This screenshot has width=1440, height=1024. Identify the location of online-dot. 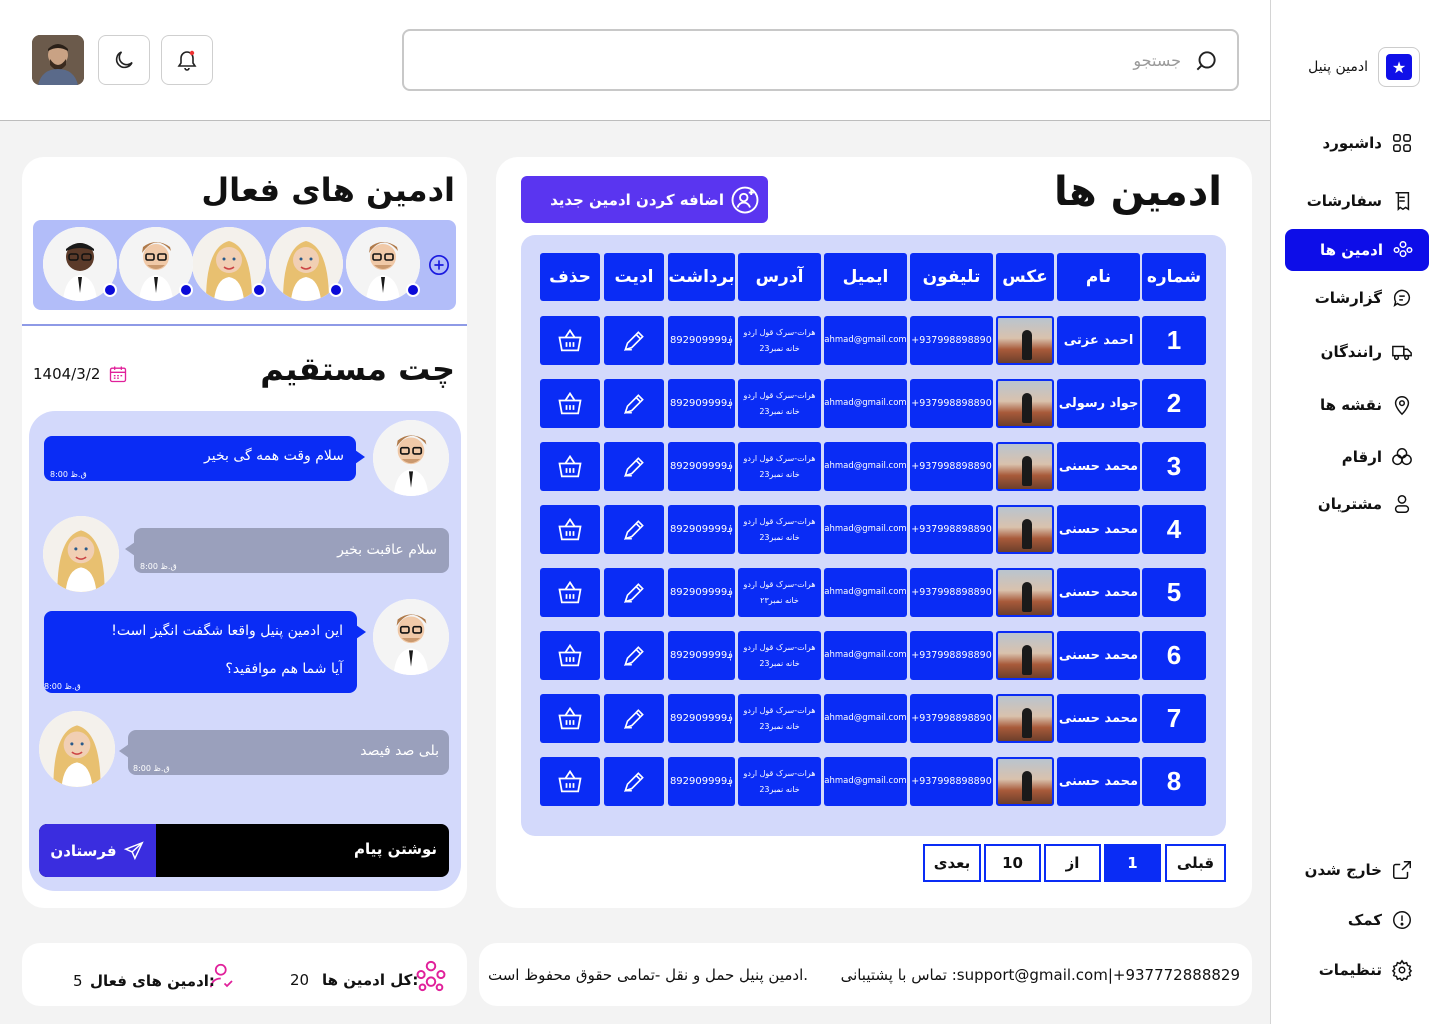
(110, 290).